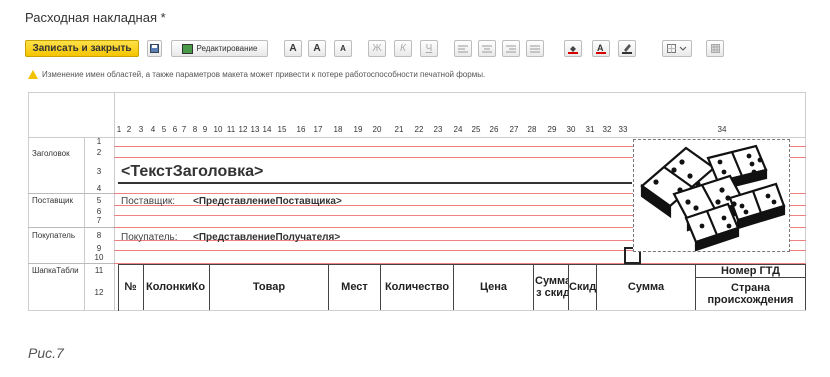 The image size is (830, 377). I want to click on column-number: 12, so click(243, 129).